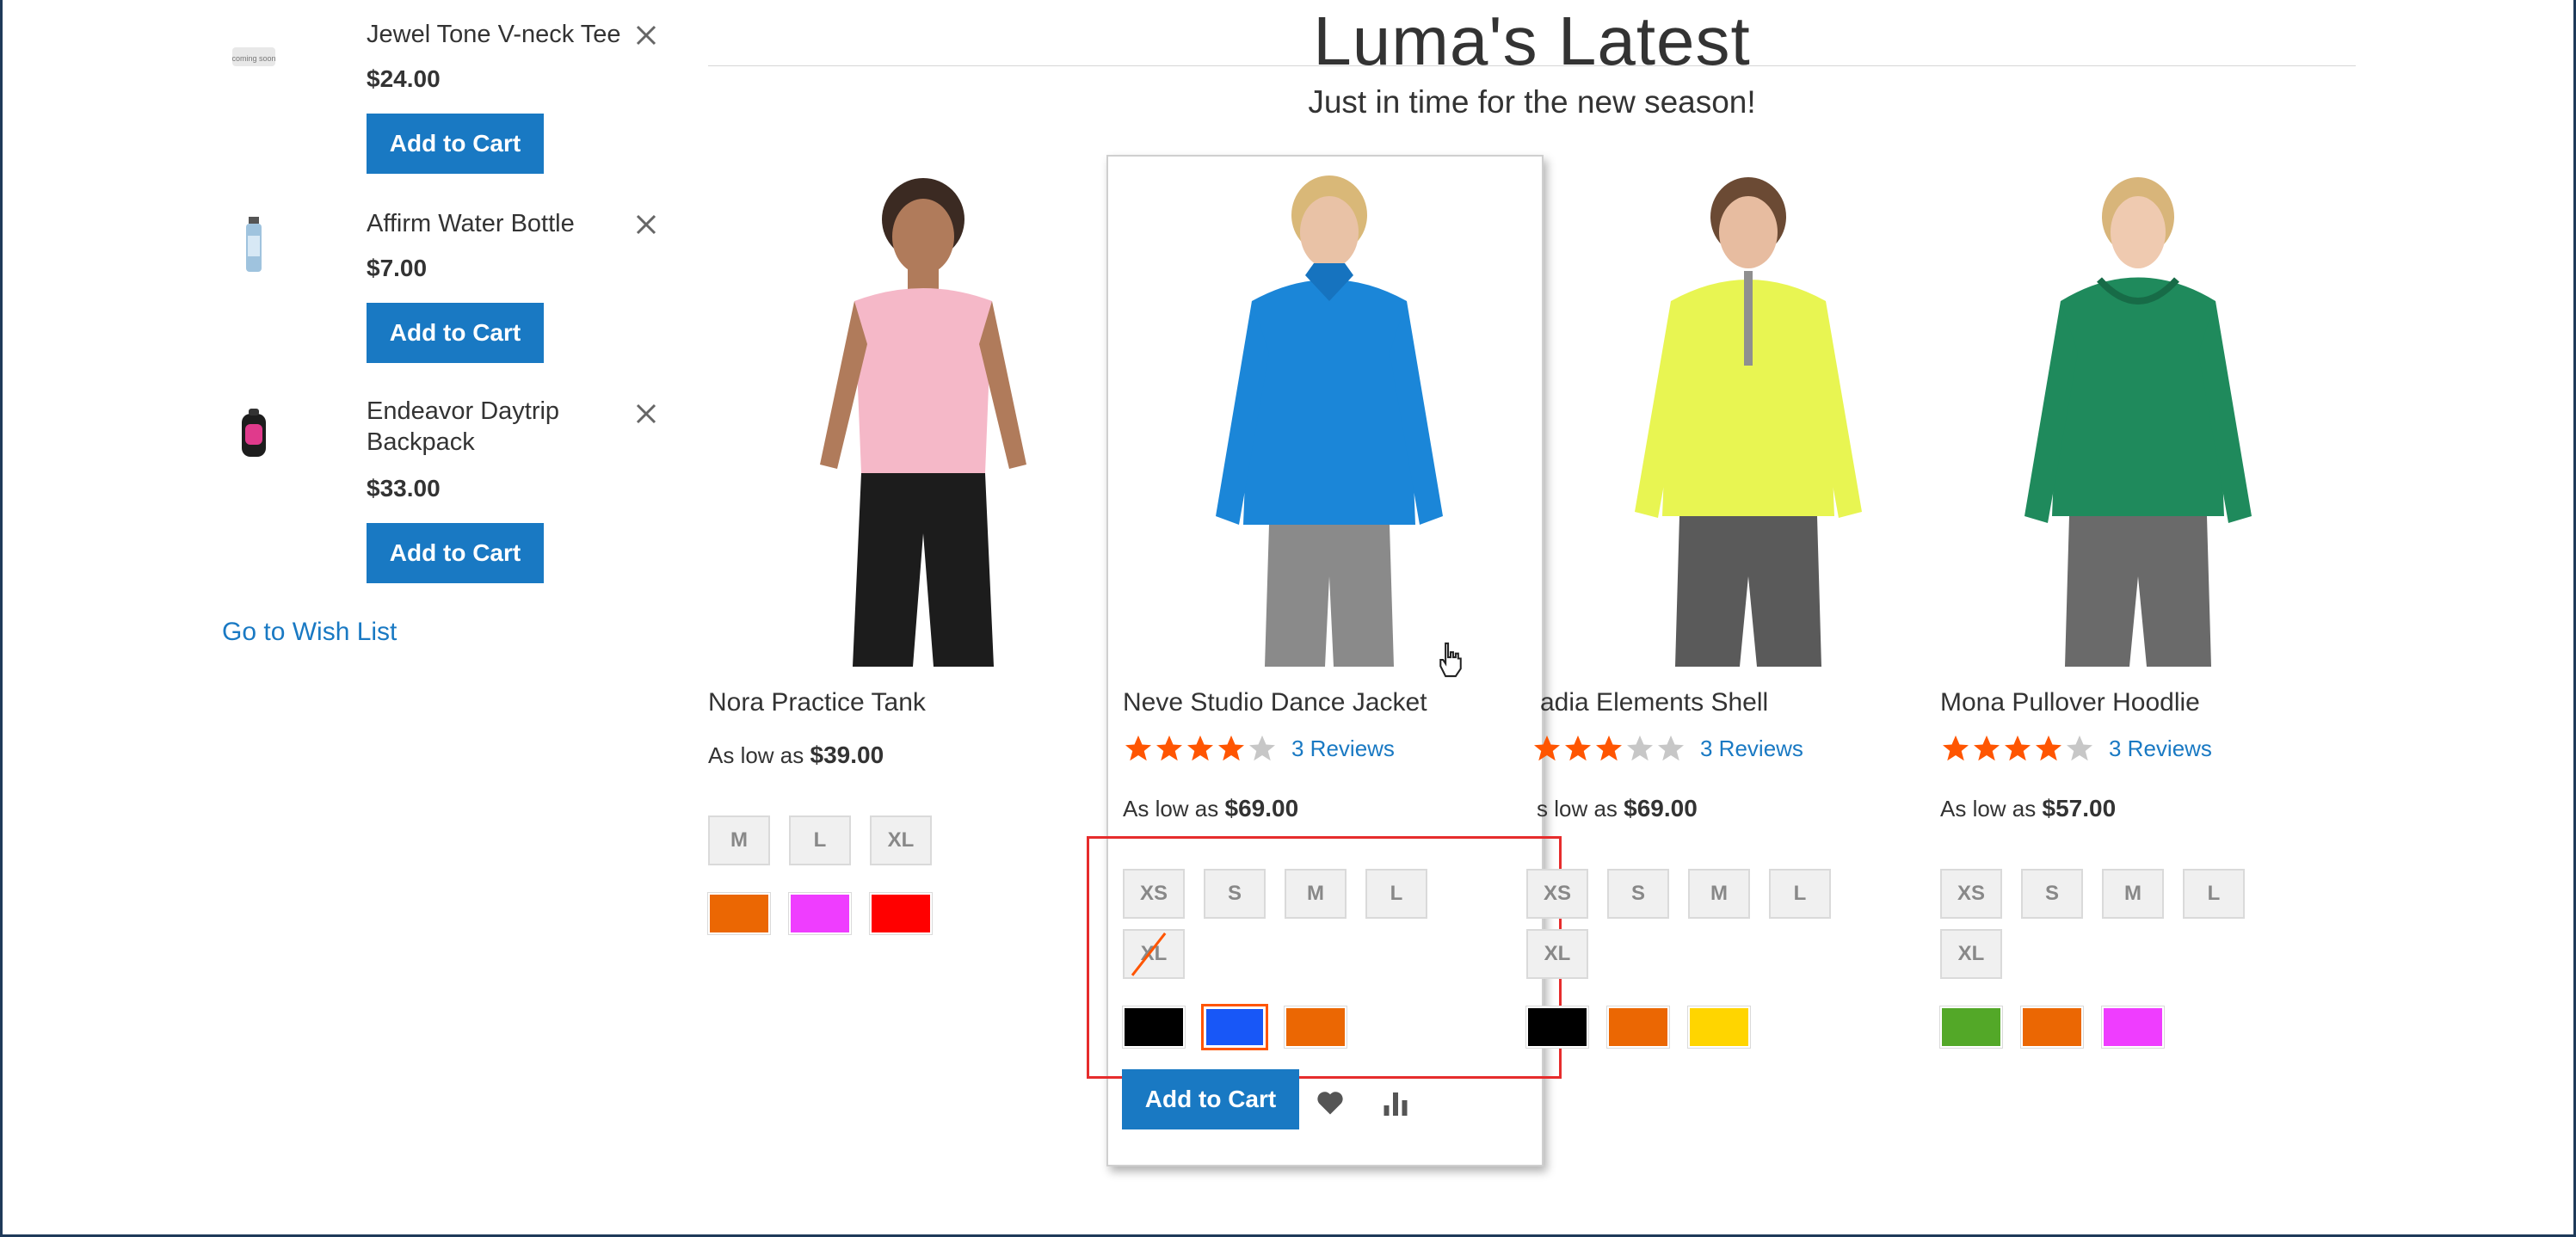 The width and height of the screenshot is (2576, 1237). Describe the element at coordinates (1396, 1102) in the screenshot. I see `compare-icon` at that location.